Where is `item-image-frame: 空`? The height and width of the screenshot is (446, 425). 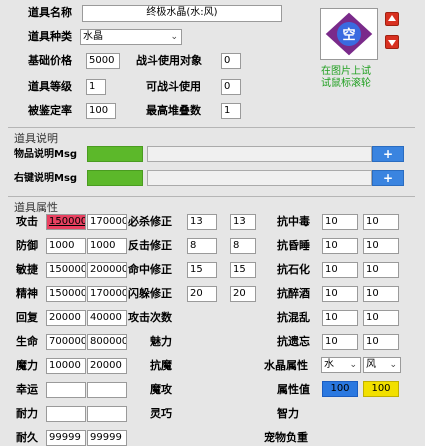 item-image-frame: 空 is located at coordinates (349, 34).